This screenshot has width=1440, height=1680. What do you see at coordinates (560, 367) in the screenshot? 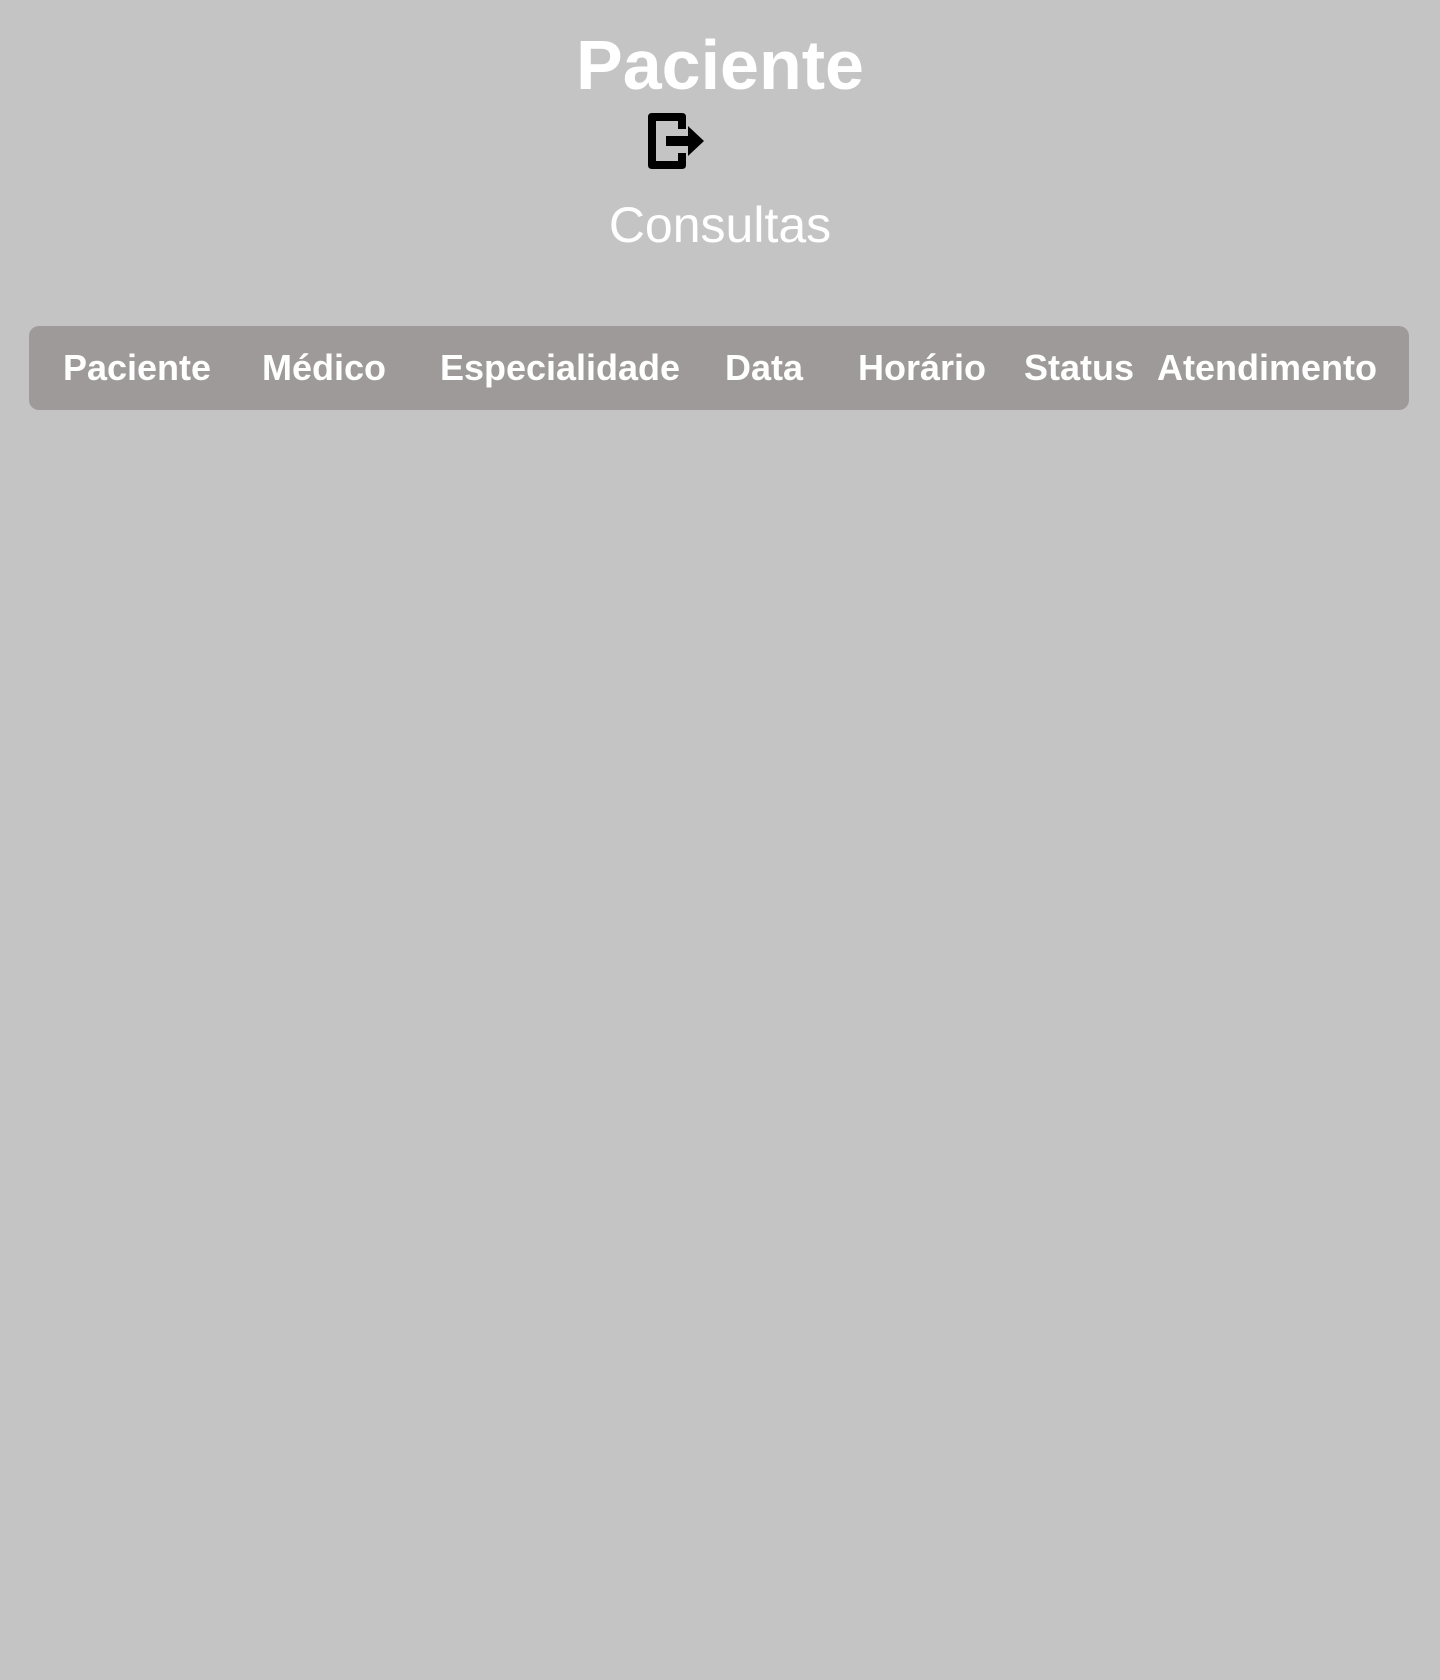
I see `column-header-especialidade: Especialidade` at bounding box center [560, 367].